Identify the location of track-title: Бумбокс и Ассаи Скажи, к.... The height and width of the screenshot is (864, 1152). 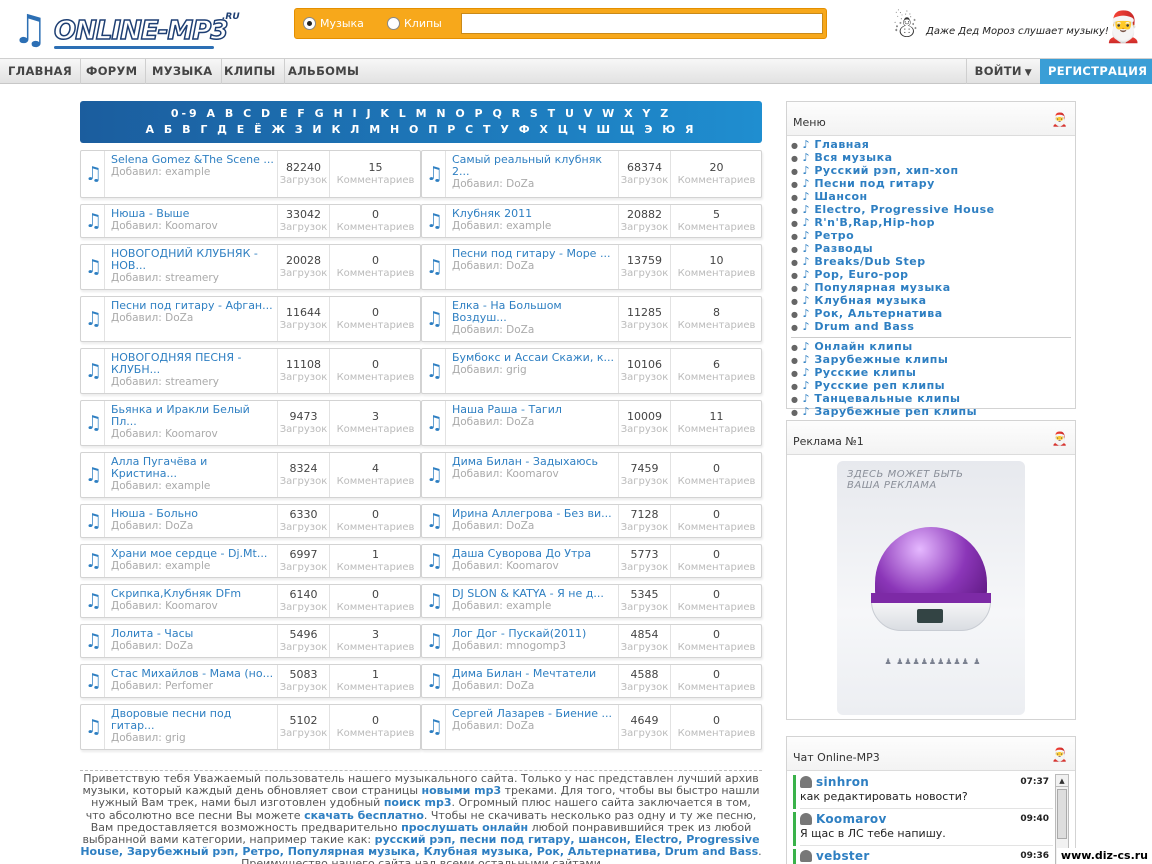
(534, 358).